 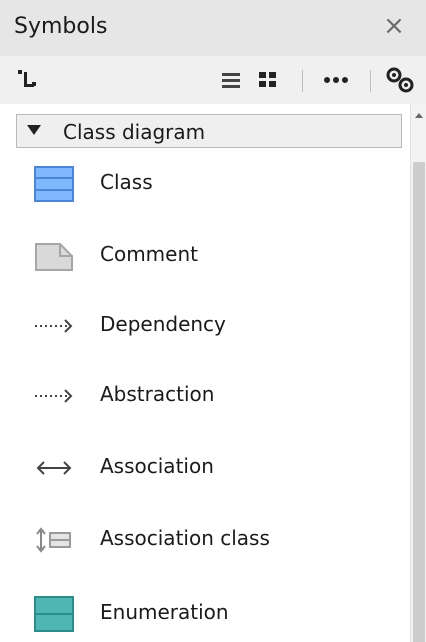 I want to click on grid-view-button, so click(x=268, y=80).